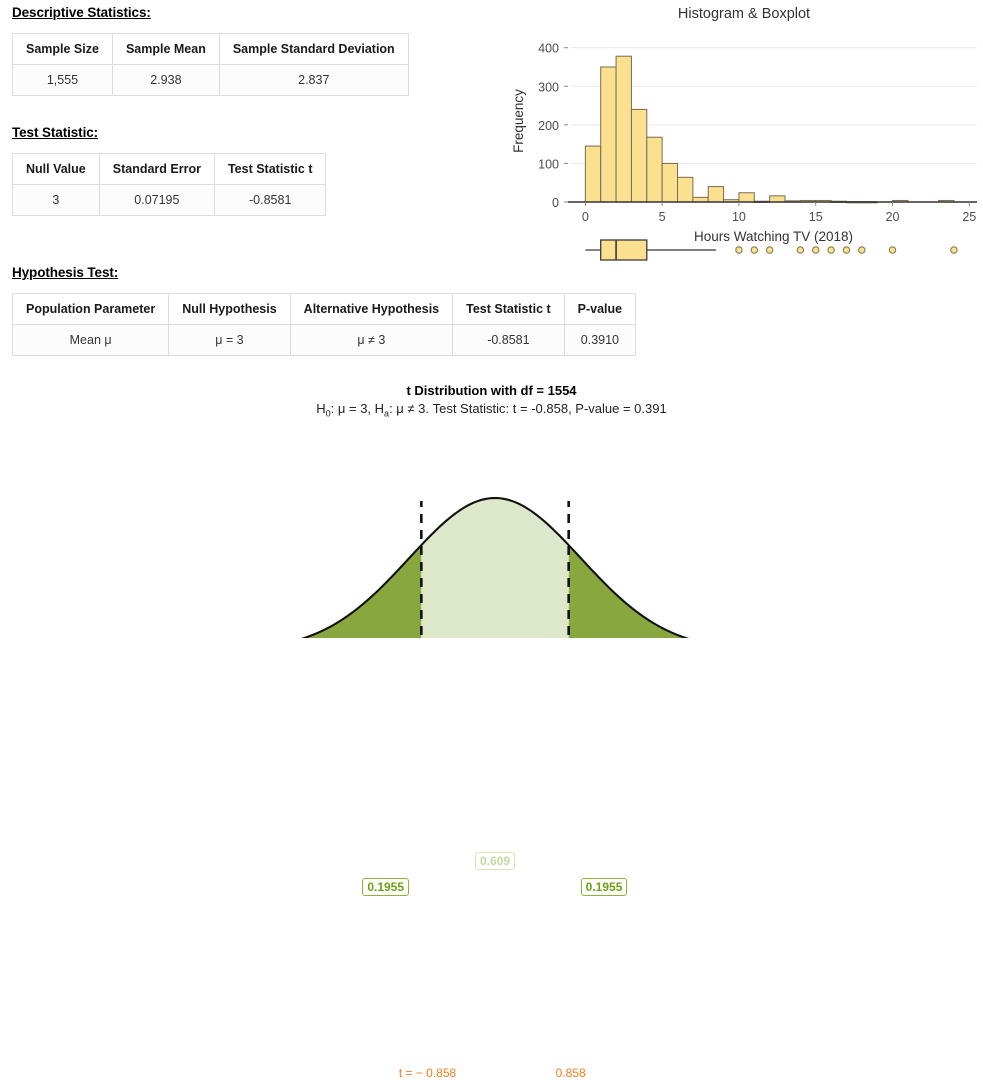 The image size is (983, 1080). Describe the element at coordinates (62, 80) in the screenshot. I see `cell-sample-size: 1,555` at that location.